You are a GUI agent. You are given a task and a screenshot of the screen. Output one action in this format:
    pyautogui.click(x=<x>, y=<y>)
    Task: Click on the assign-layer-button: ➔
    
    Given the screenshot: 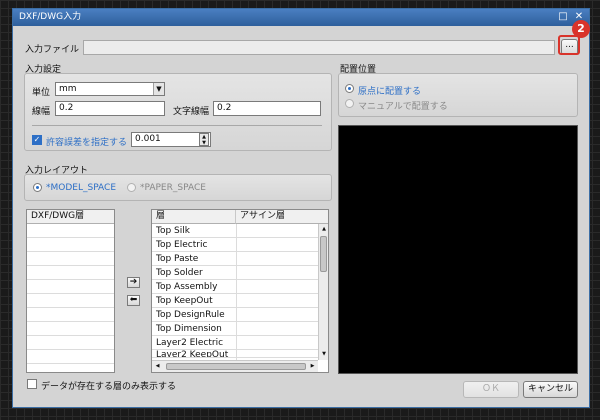 What is the action you would take?
    pyautogui.click(x=133, y=282)
    